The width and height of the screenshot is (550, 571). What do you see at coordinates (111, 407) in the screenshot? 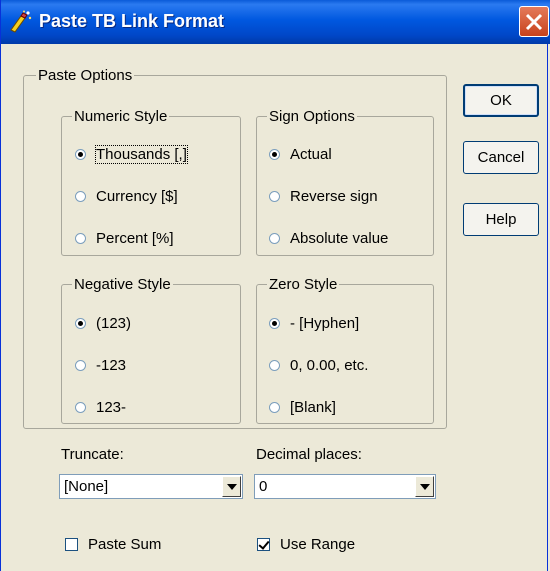
I see `radio-trailing-minus-label: 123-` at bounding box center [111, 407].